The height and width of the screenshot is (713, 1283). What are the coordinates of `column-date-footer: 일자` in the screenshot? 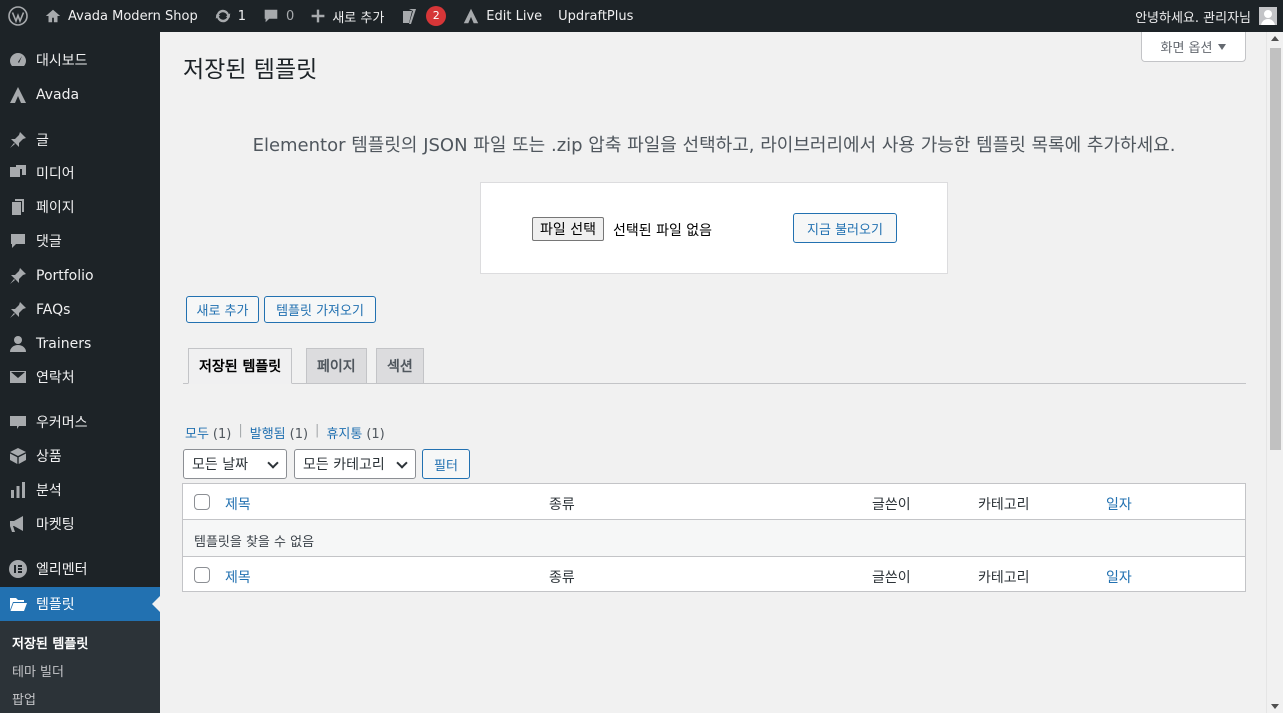 It's located at (1119, 577).